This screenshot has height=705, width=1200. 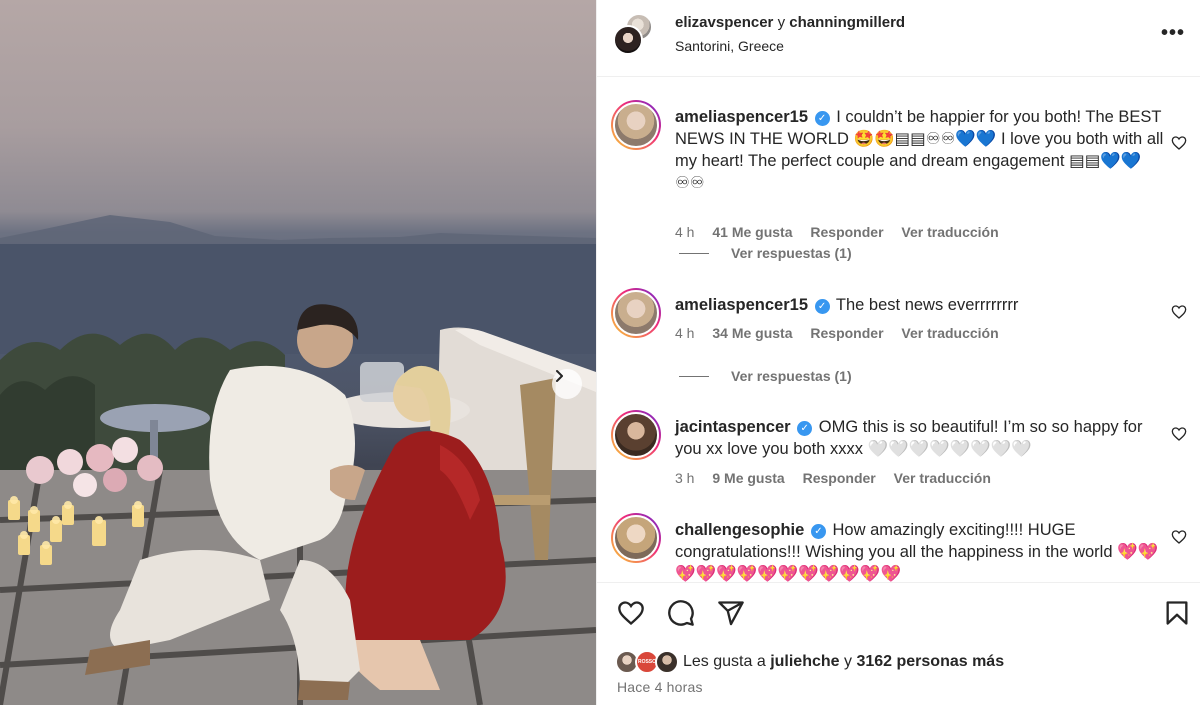 What do you see at coordinates (748, 478) in the screenshot?
I see `comment-likes: 9 Me gusta` at bounding box center [748, 478].